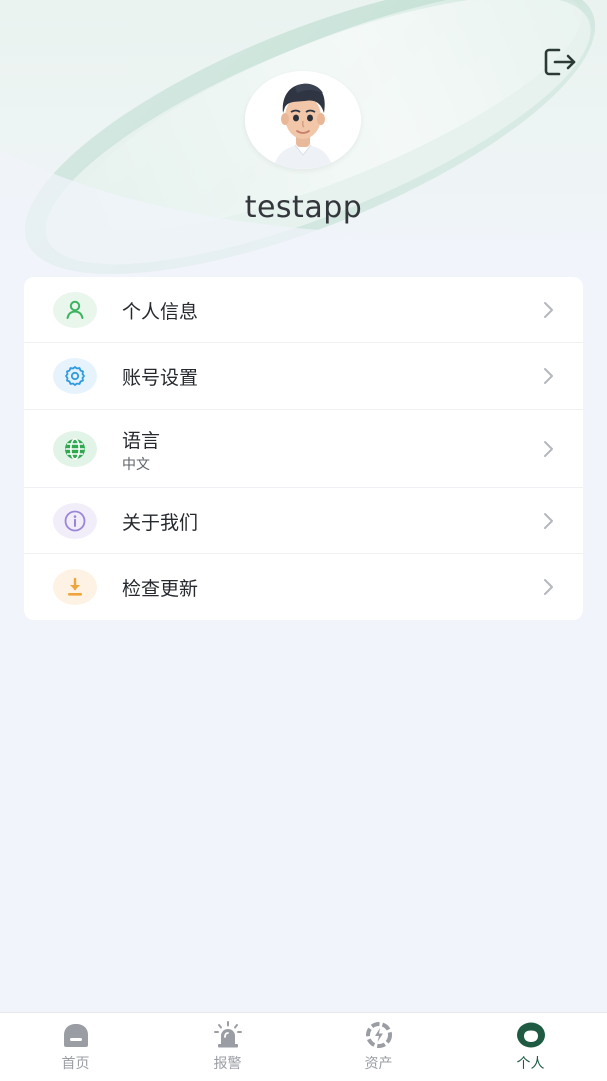  I want to click on person-icon, so click(75, 310).